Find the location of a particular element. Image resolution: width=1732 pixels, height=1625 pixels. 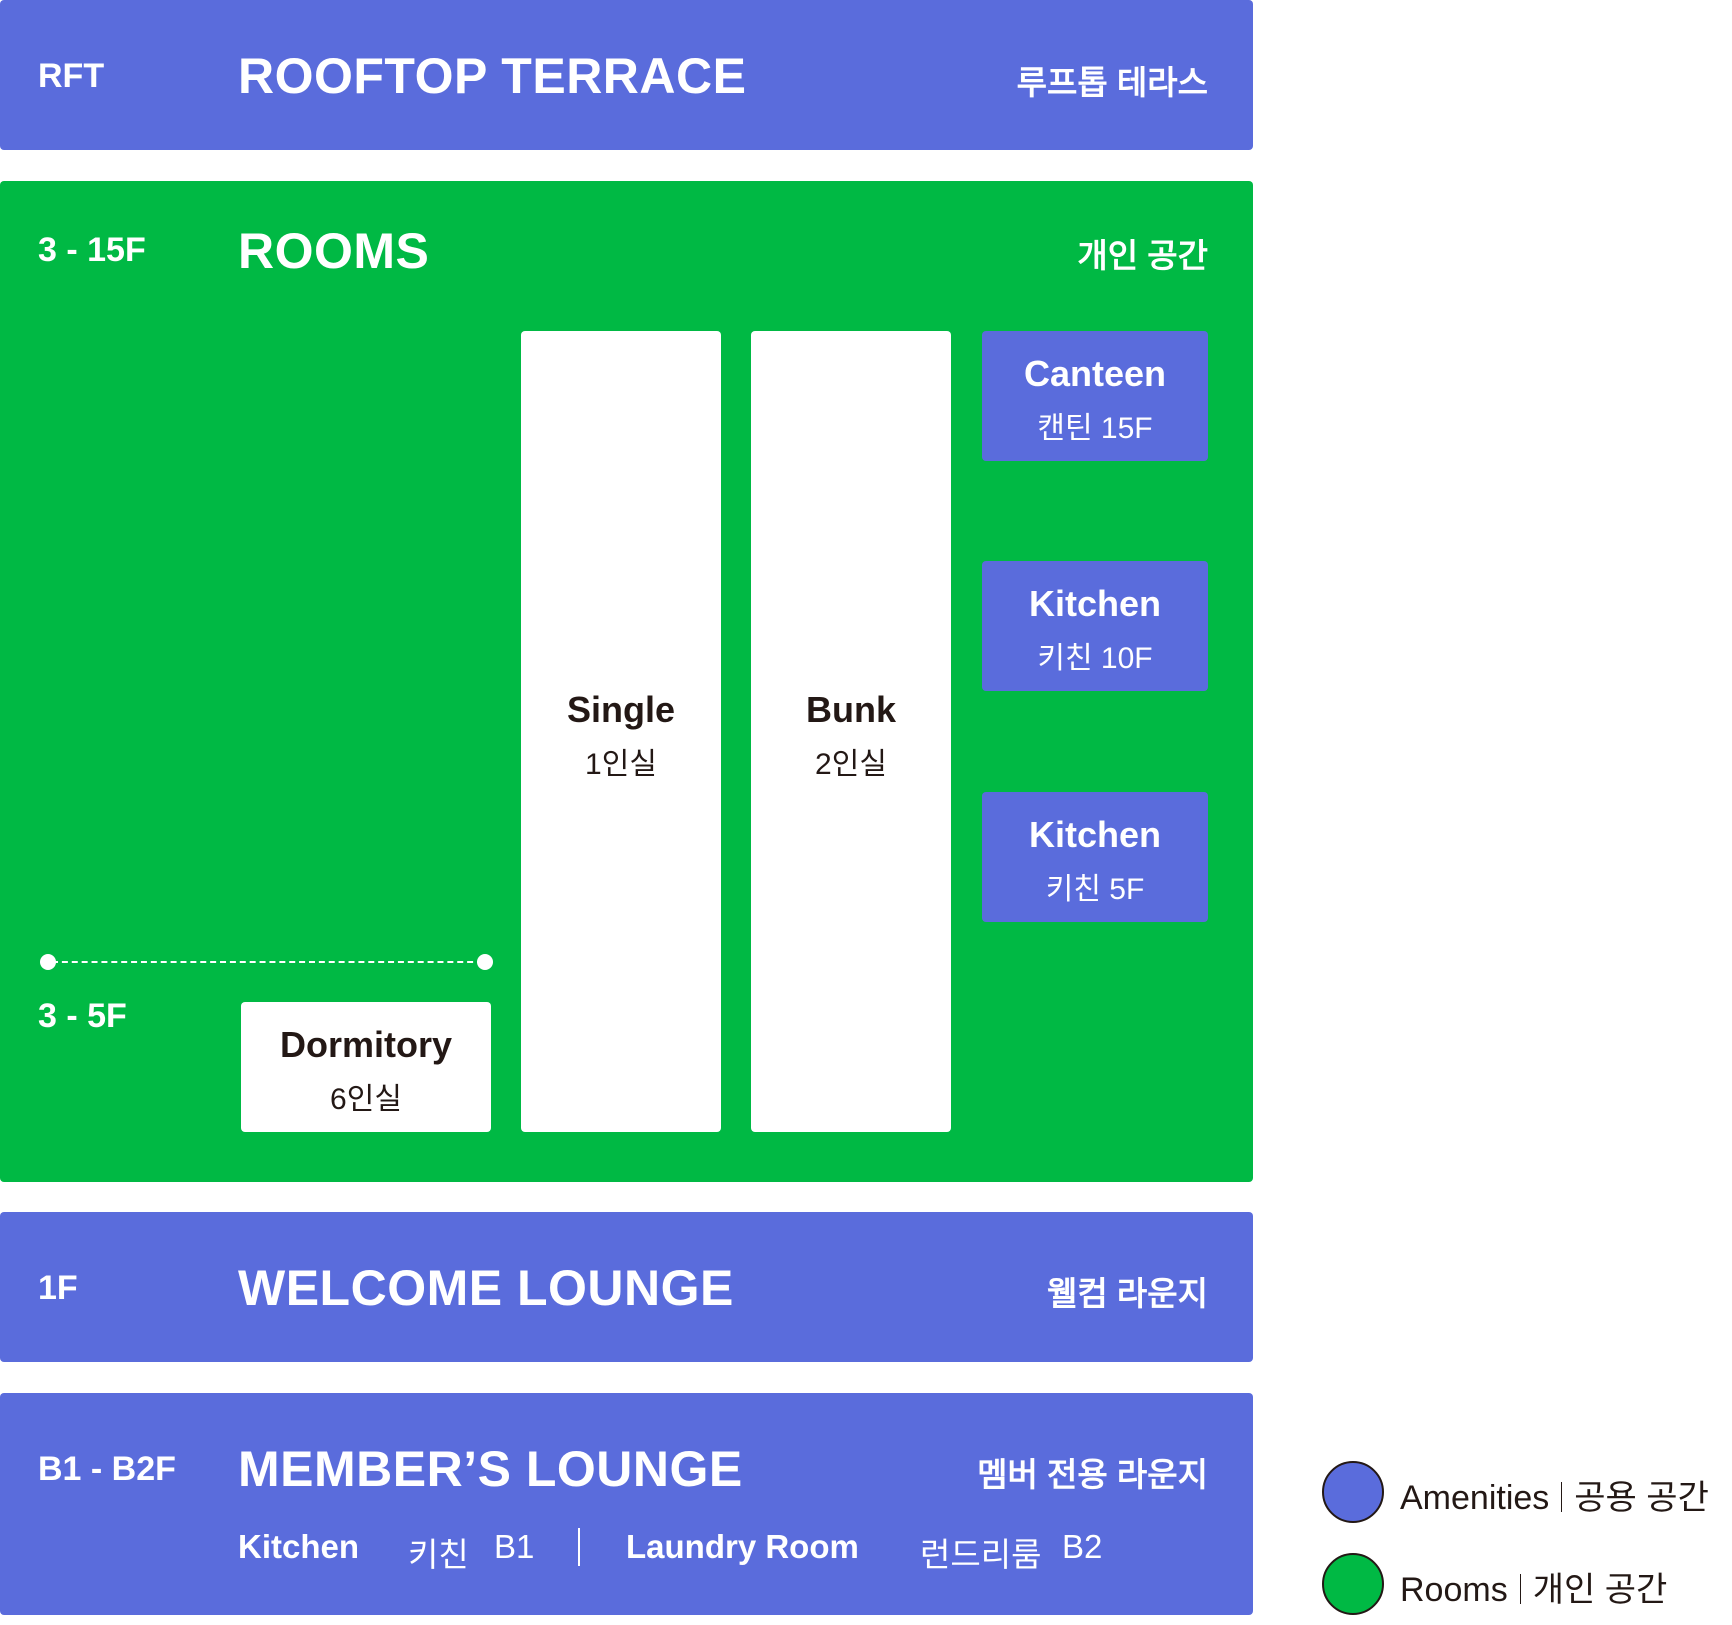

amenity-canteen: Canteen 캔틴 15F is located at coordinates (1095, 396).